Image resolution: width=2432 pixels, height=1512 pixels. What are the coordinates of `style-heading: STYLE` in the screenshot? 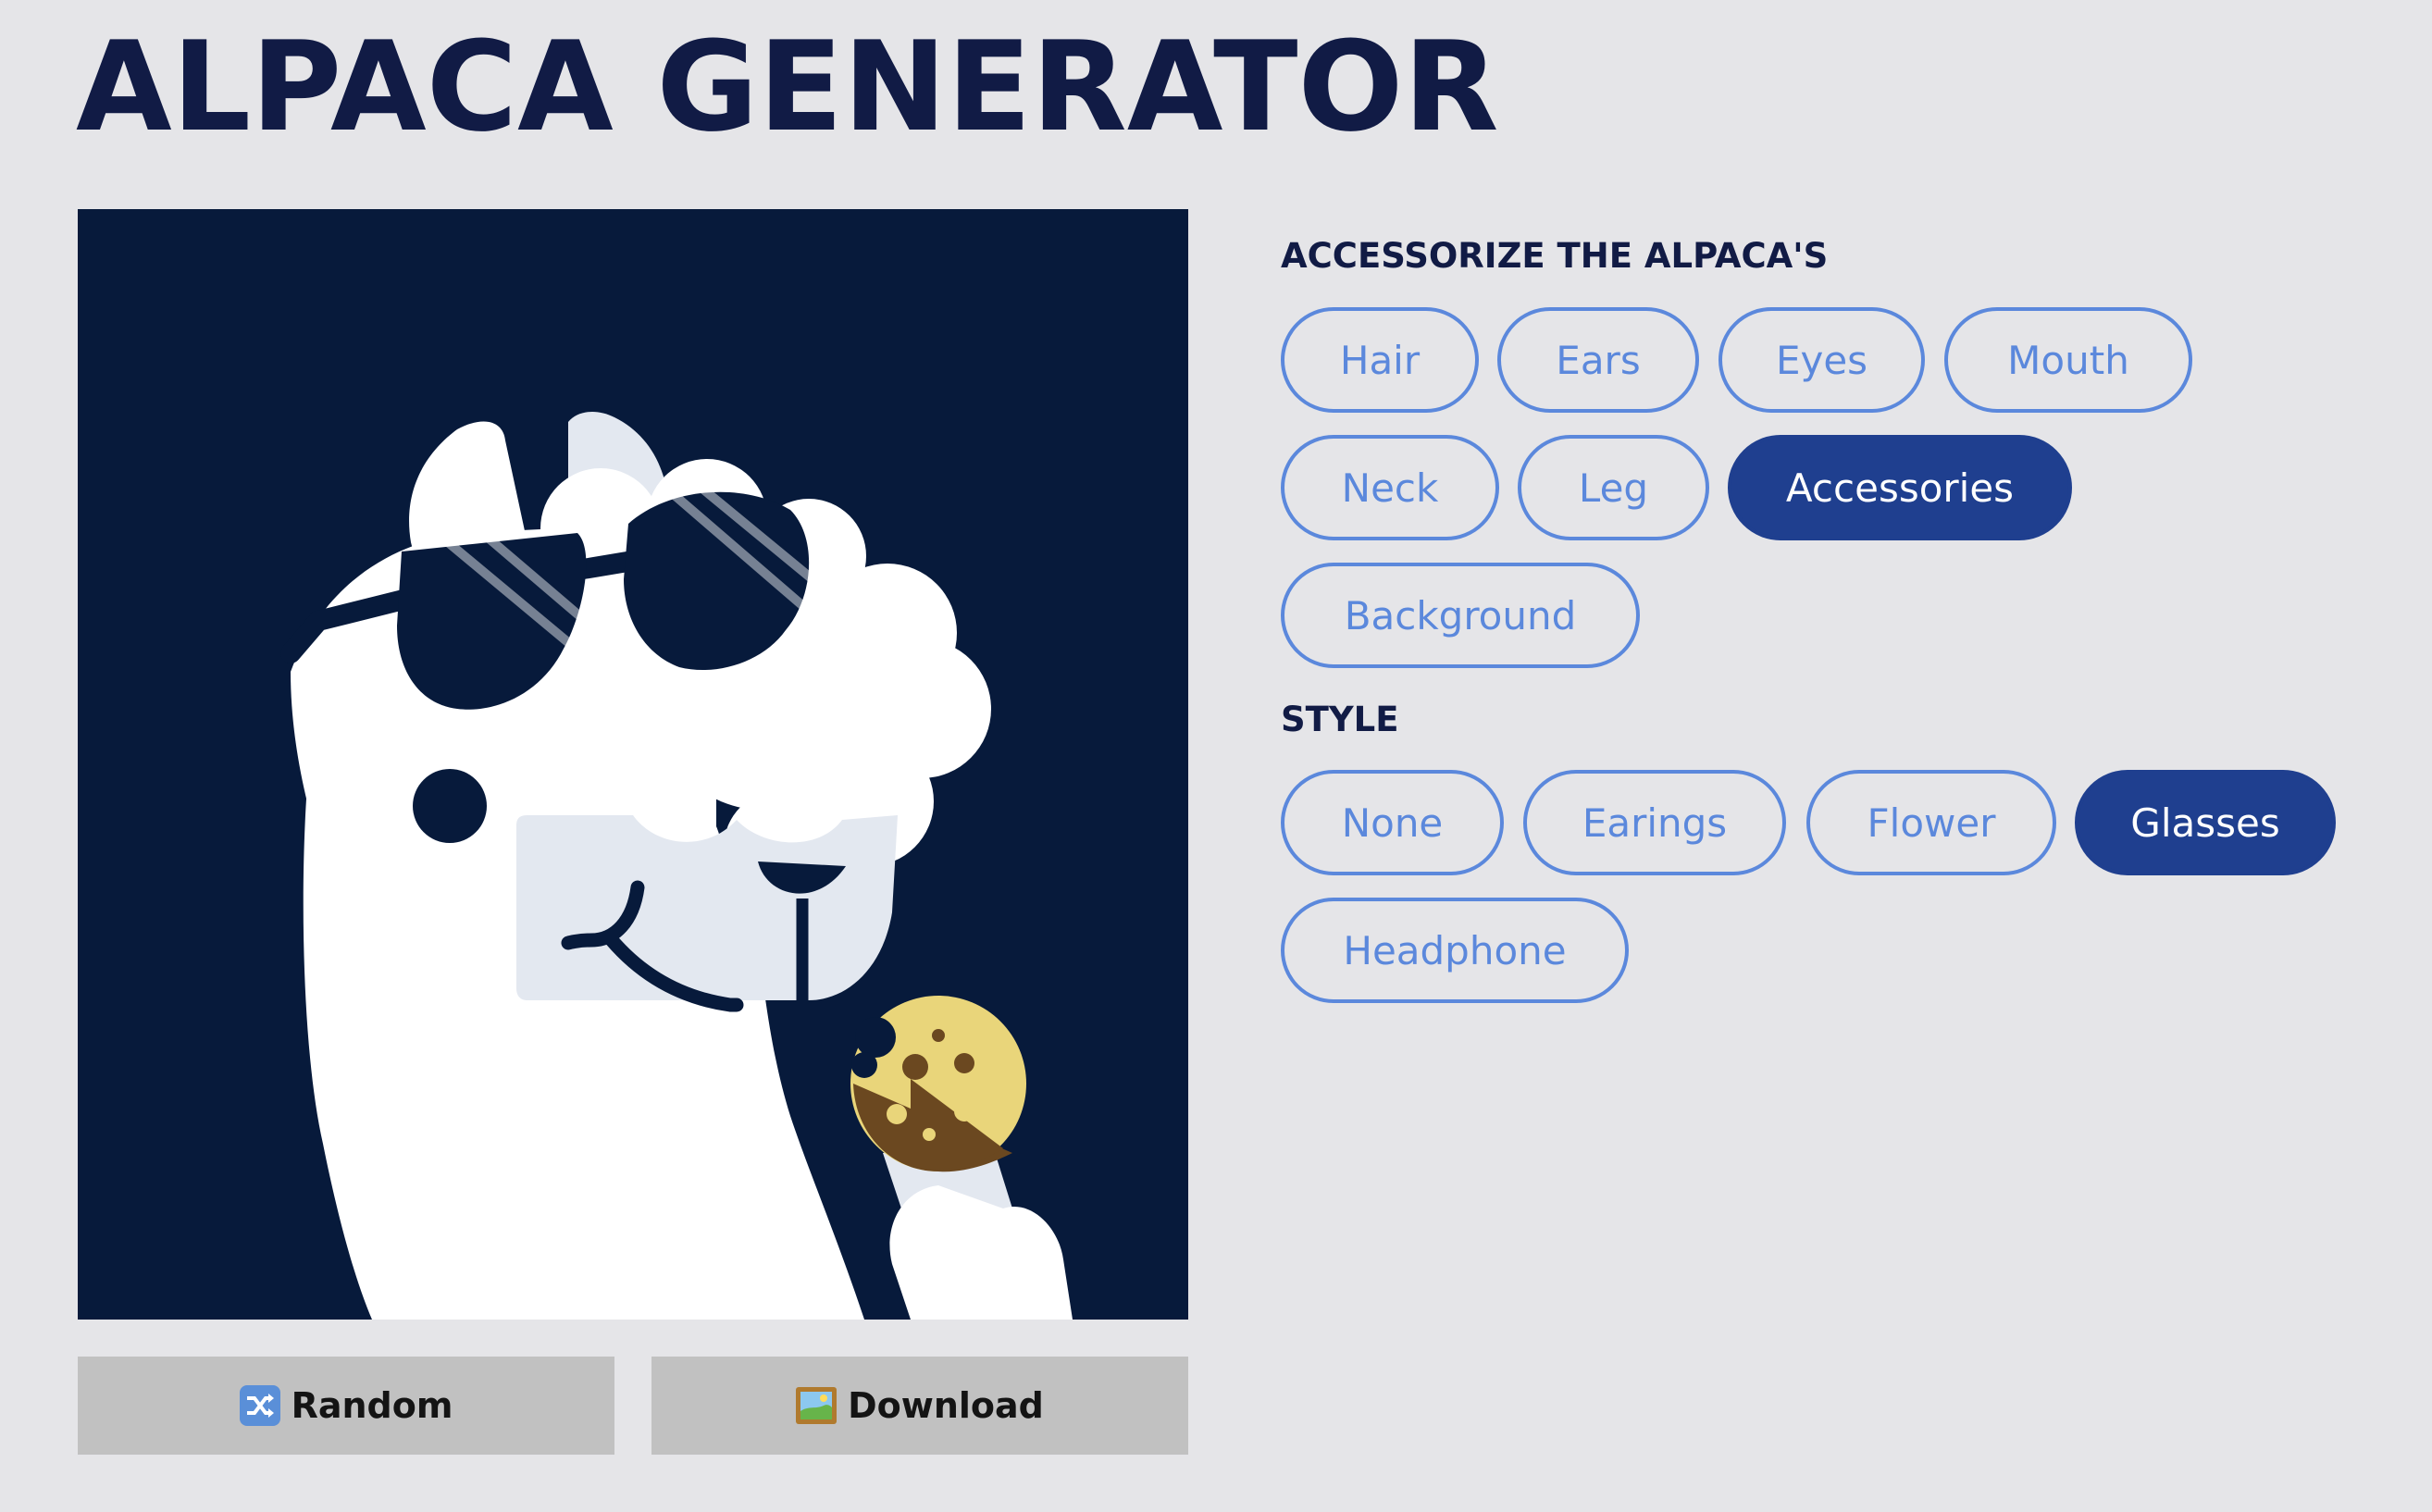 It's located at (1340, 719).